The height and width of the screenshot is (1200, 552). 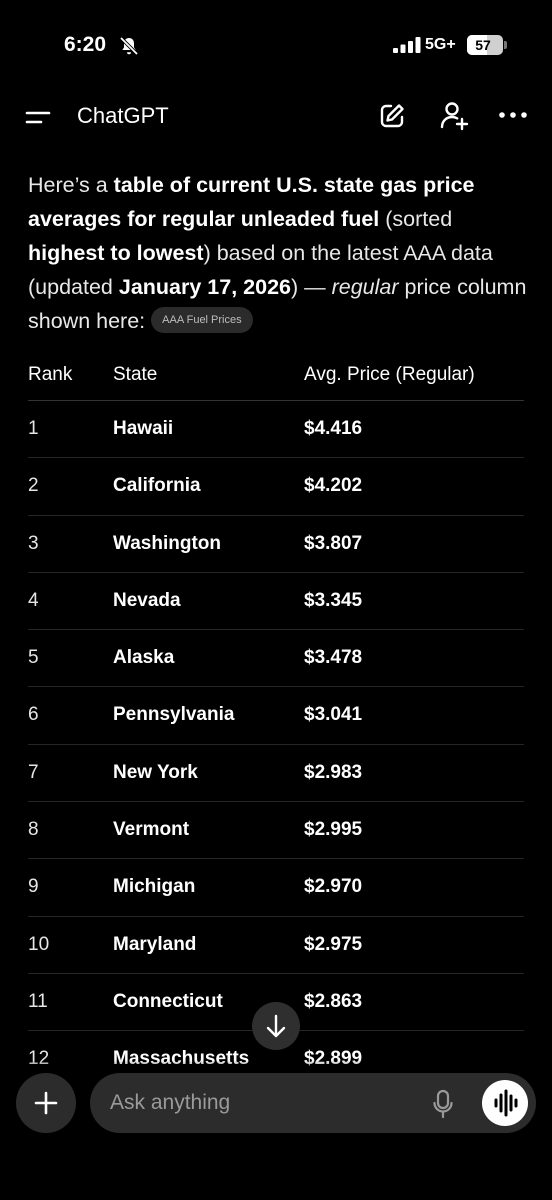 I want to click on state-cell: Hawaii, so click(x=143, y=428).